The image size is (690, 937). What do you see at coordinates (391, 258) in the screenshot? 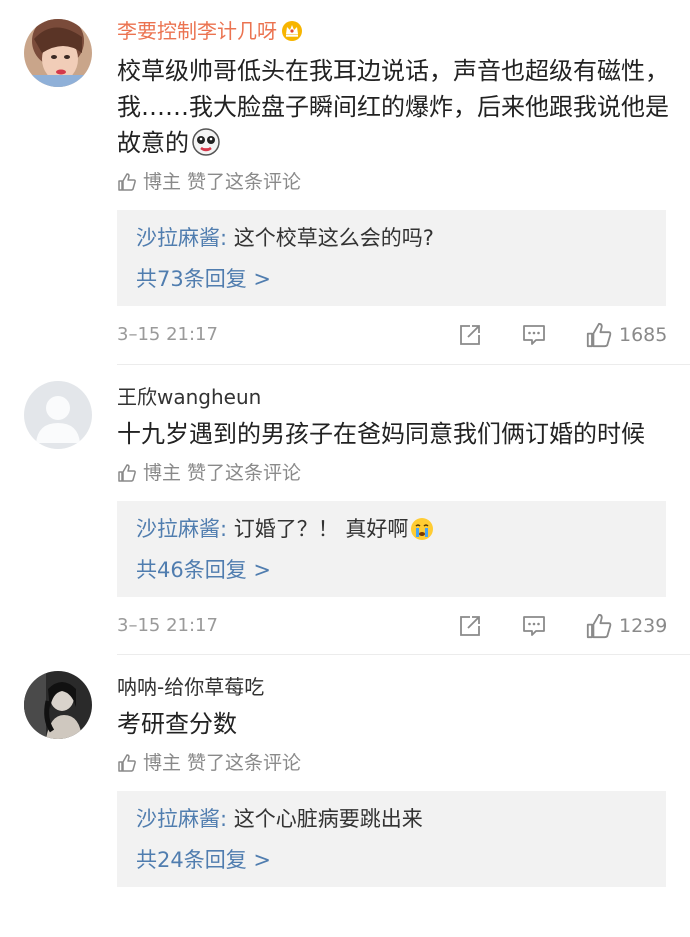
I see `reply-preview: 沙拉麻酱: 这个校草这么会的吗? 共73条回复 >` at bounding box center [391, 258].